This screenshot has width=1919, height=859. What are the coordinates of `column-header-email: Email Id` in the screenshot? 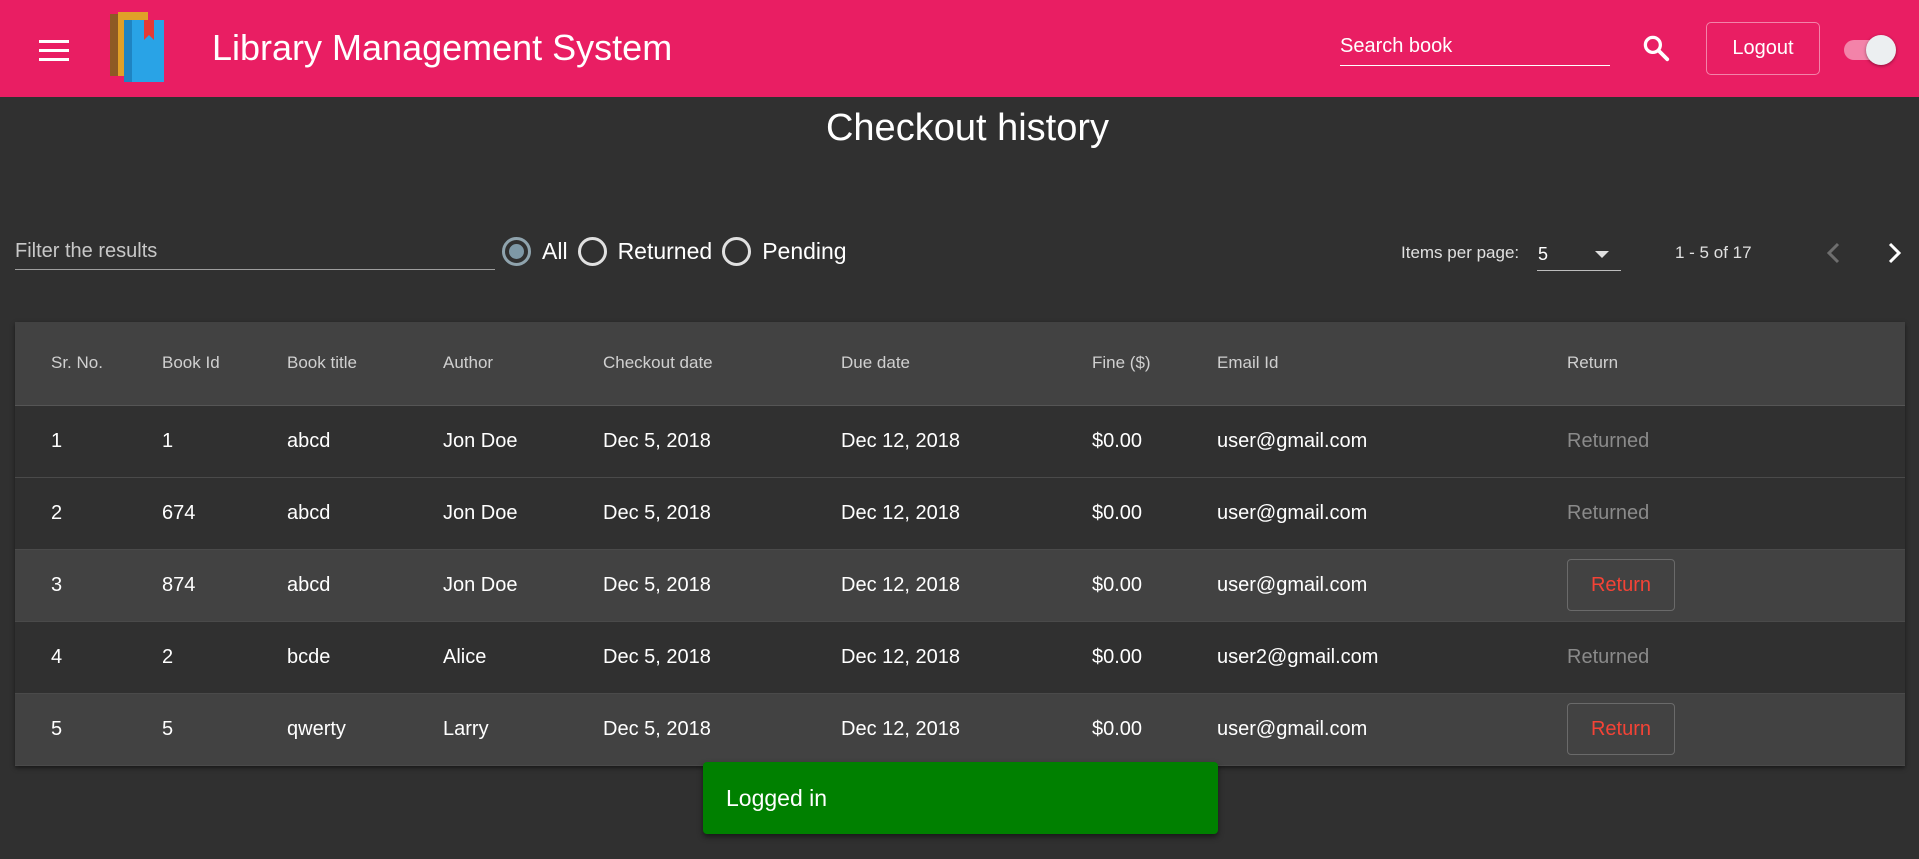 It's located at (1392, 364).